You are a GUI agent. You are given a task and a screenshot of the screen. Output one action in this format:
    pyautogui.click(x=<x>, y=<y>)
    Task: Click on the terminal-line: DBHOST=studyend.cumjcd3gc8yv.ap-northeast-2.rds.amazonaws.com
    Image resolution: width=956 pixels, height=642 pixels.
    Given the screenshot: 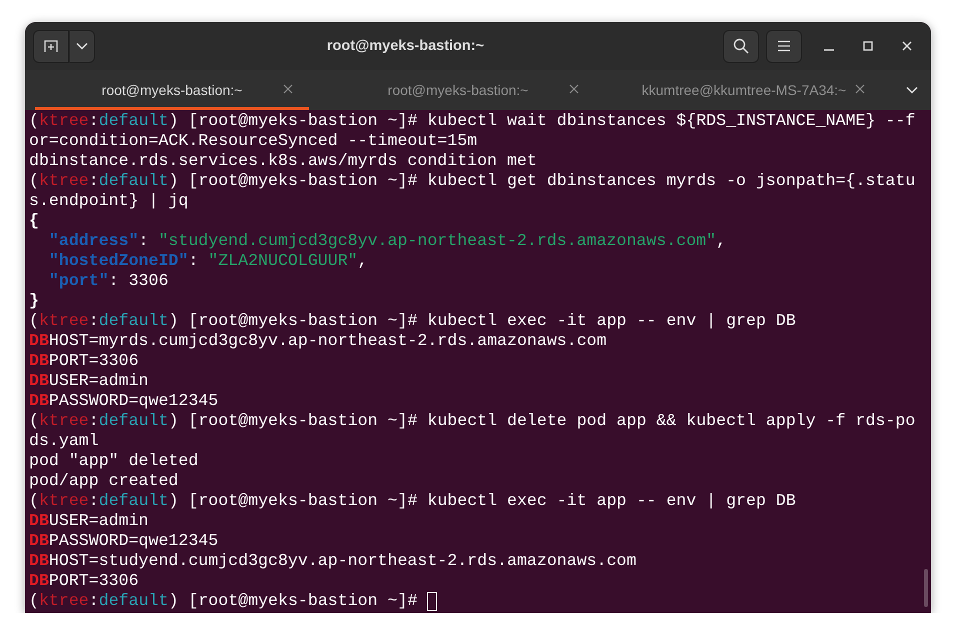 What is the action you would take?
    pyautogui.click(x=332, y=561)
    